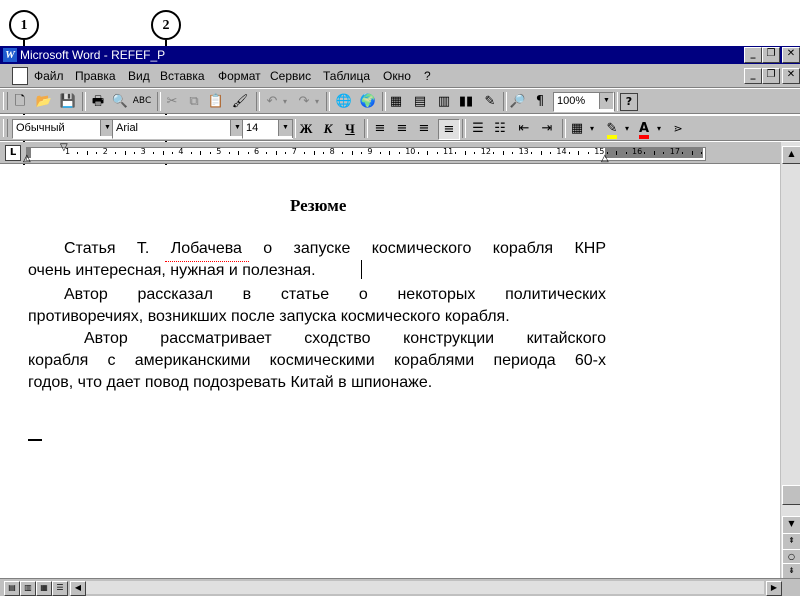 This screenshot has height=600, width=800. Describe the element at coordinates (194, 101) in the screenshot. I see `copy-icon: ⧉` at that location.